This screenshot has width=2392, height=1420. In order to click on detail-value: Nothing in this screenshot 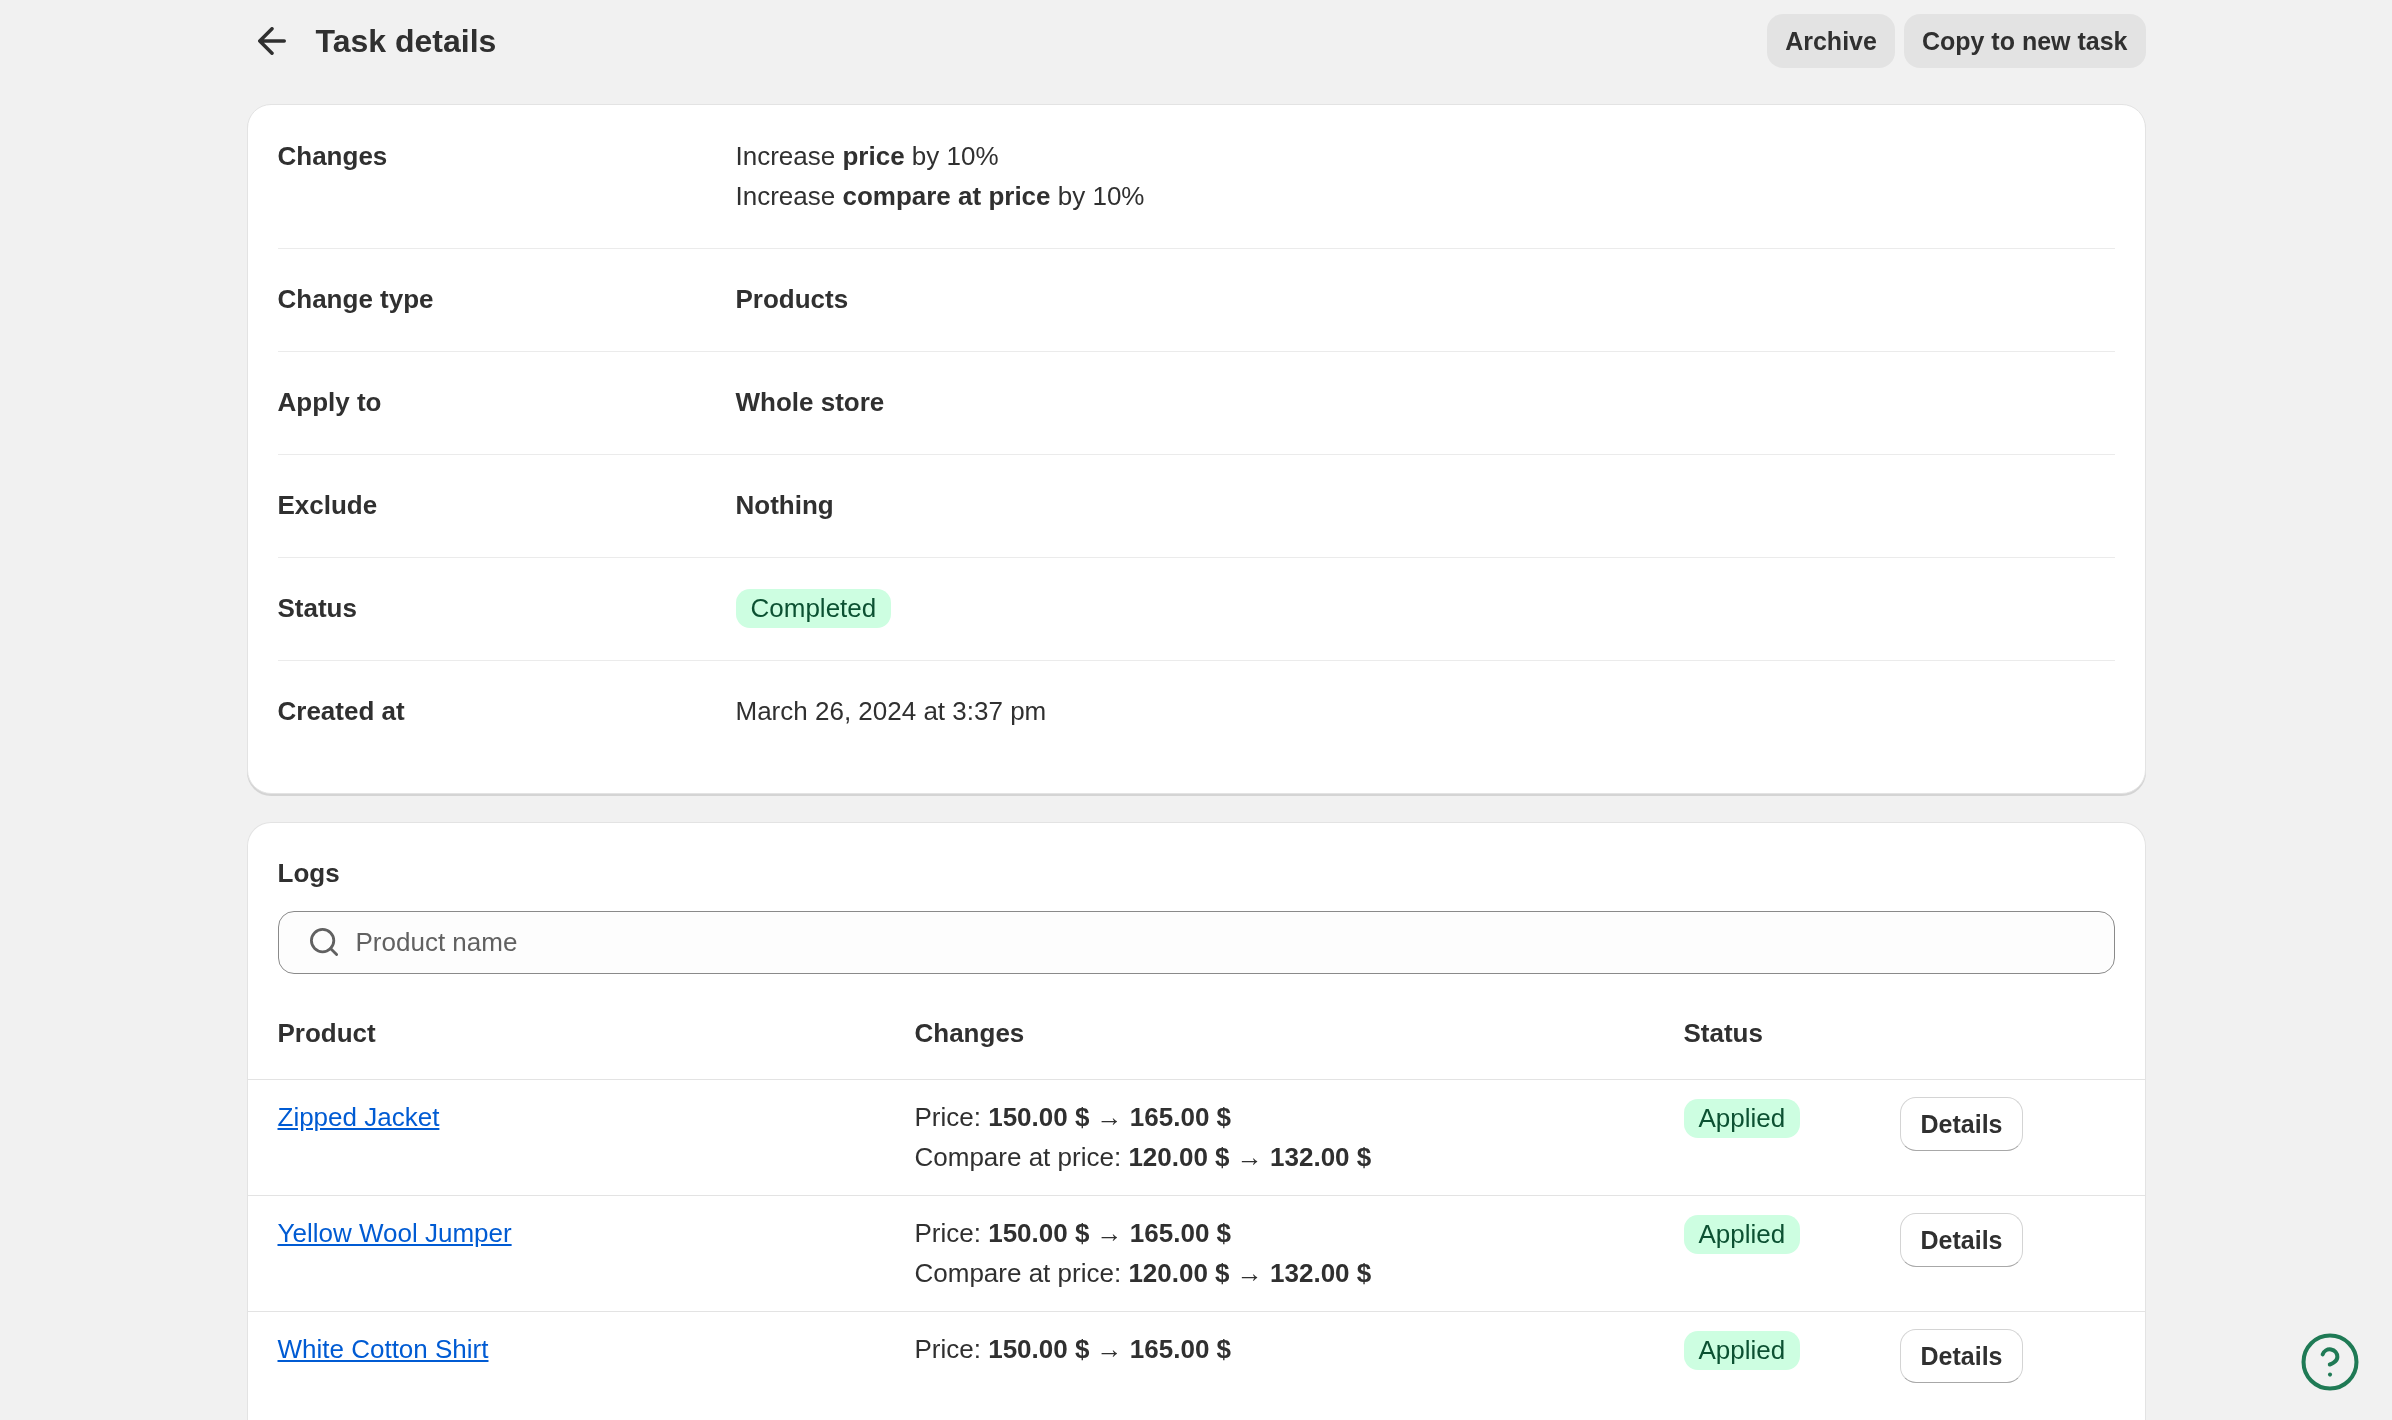, I will do `click(785, 505)`.